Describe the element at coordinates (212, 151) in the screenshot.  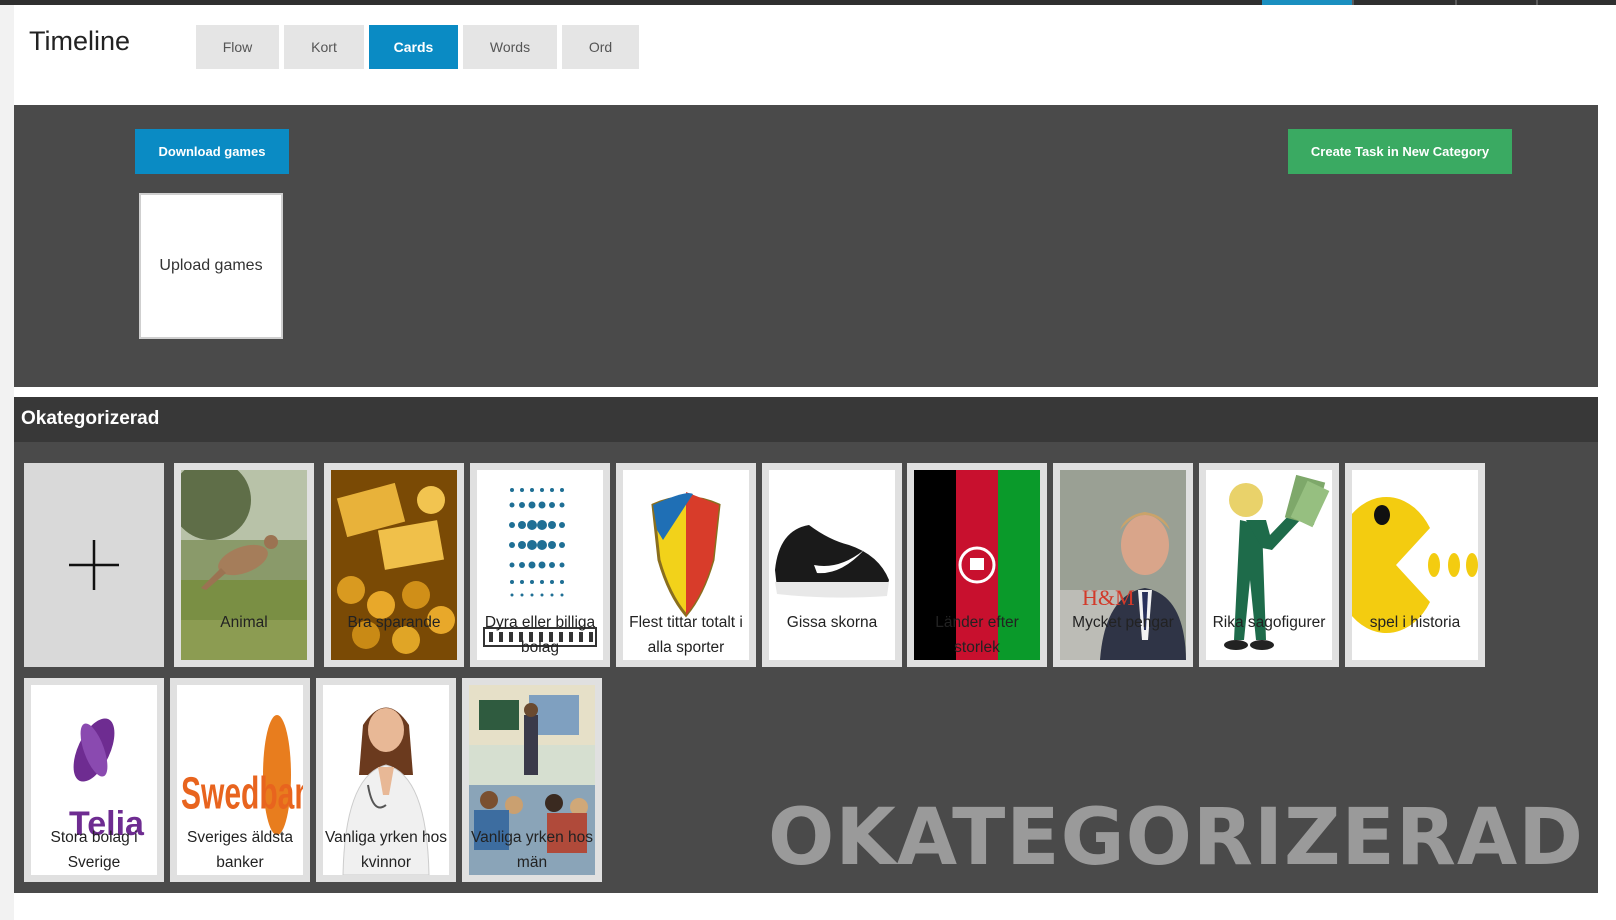
I see `download-games-button: Download games` at that location.